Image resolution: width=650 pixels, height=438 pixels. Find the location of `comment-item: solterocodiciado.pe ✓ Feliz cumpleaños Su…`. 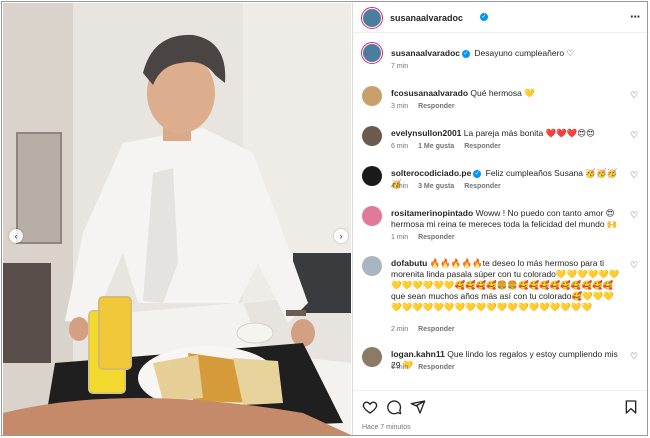

comment-item: solterocodiciado.pe ✓ Feliz cumpleaños Su… is located at coordinates (501, 180).